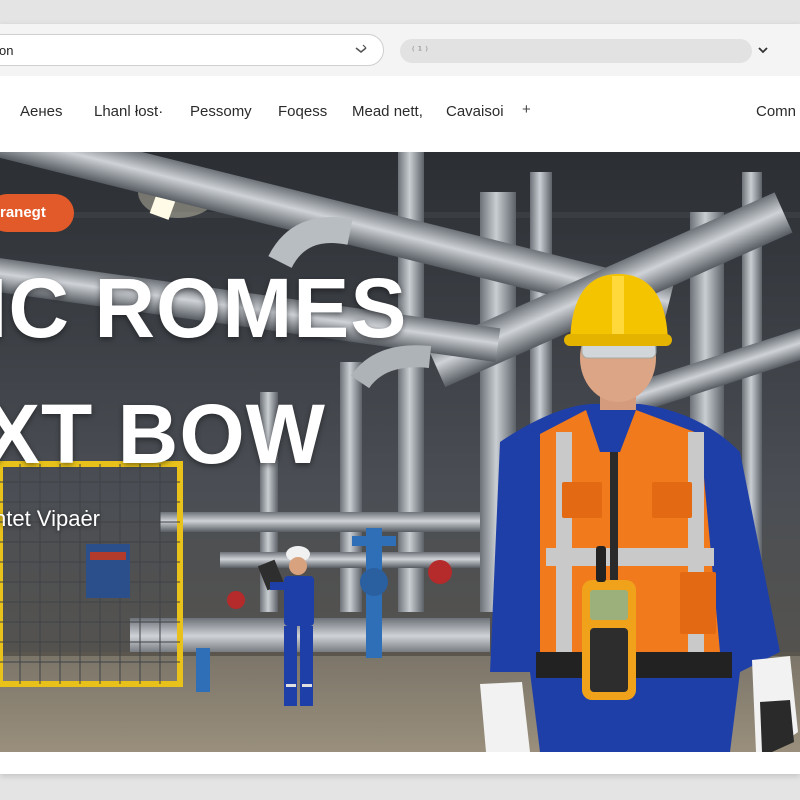 This screenshot has width=800, height=800. I want to click on hero-subtitle: ntet Vipaėr, so click(50, 518).